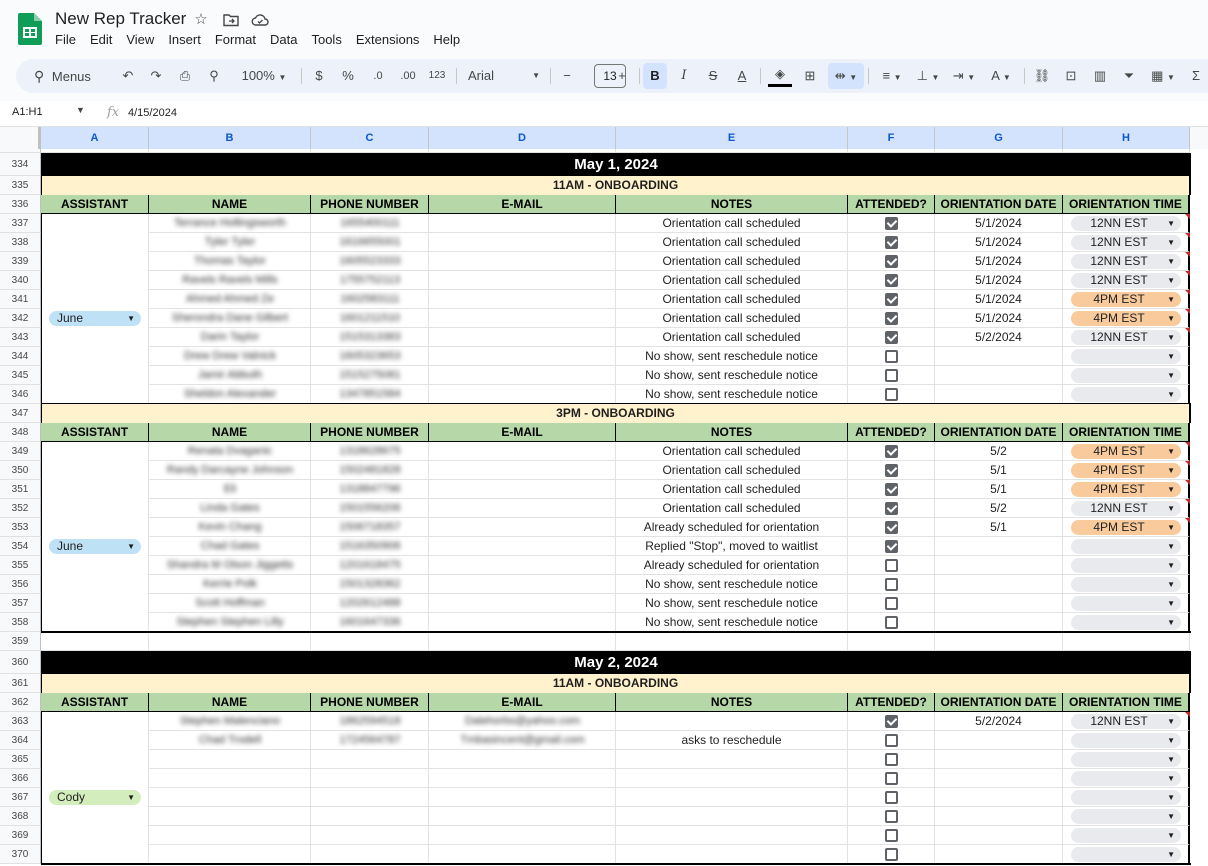 Image resolution: width=1208 pixels, height=866 pixels. Describe the element at coordinates (999, 508) in the screenshot. I see `orientation-date-cell: 5/2` at that location.